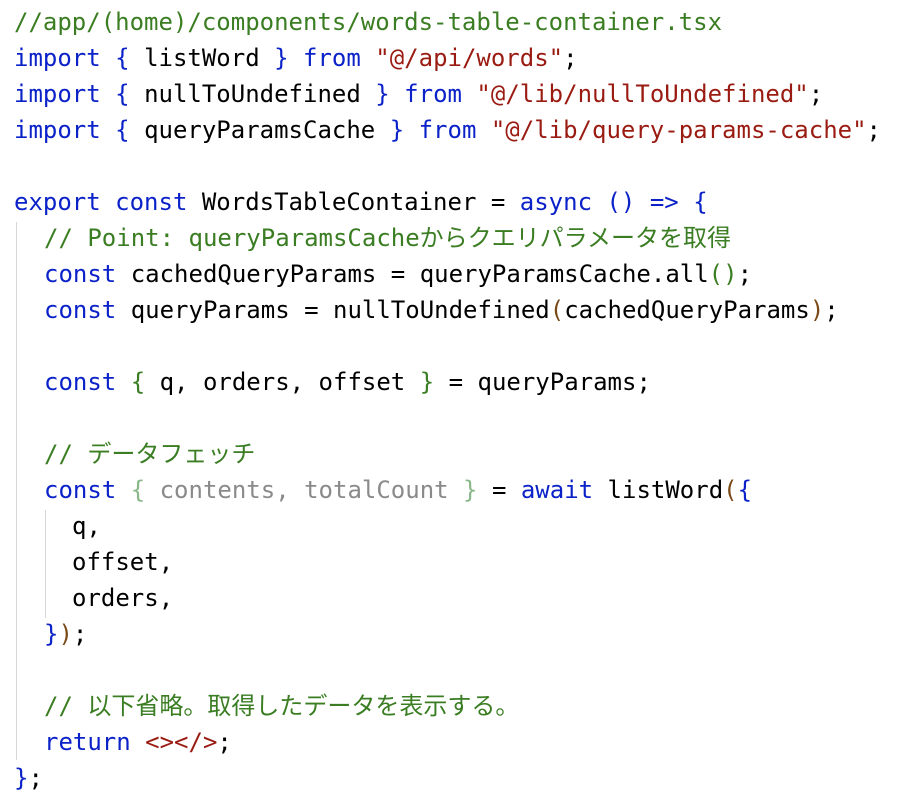 The image size is (918, 802). I want to click on point-comment: // Point: queryParamsCacheからクエリパラメータを取得, so click(387, 238).